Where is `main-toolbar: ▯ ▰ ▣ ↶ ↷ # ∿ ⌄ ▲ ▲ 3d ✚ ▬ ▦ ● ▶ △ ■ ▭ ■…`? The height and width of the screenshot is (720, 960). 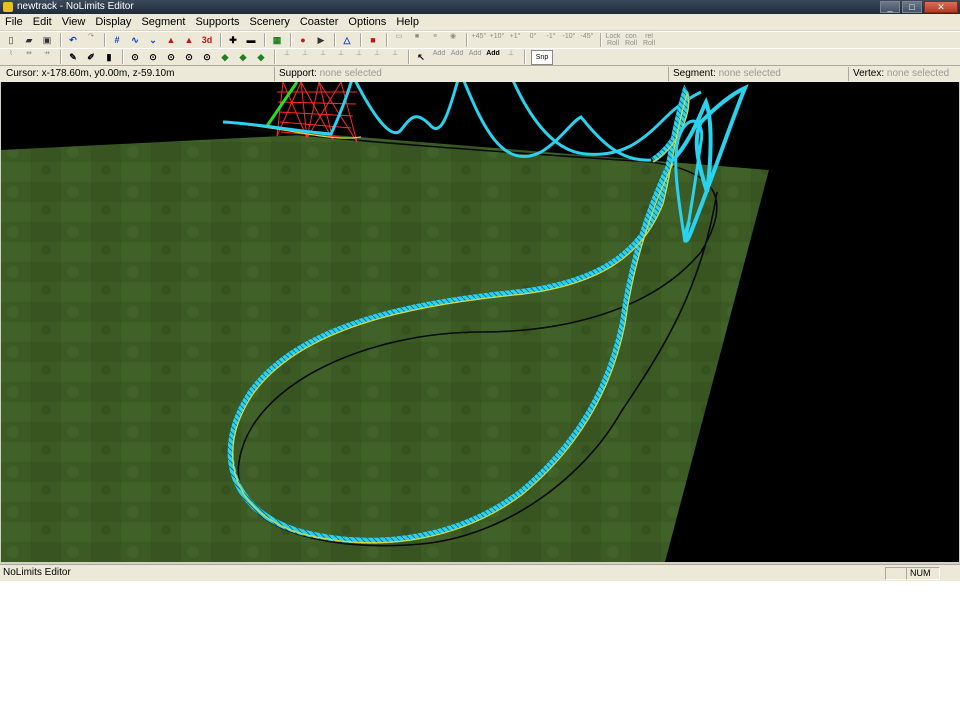
main-toolbar: ▯ ▰ ▣ ↶ ↷ # ∿ ⌄ ▲ ▲ 3d ✚ ▬ ▦ ● ▶ △ ■ ▭ ■… is located at coordinates (480, 40).